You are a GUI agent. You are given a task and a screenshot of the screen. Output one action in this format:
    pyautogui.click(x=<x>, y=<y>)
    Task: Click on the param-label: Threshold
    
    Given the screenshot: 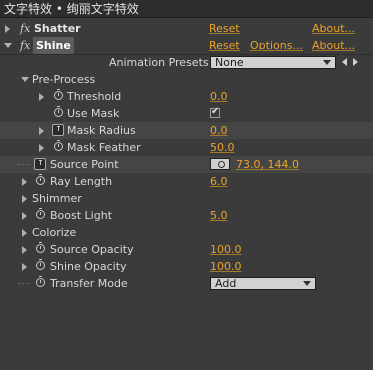 What is the action you would take?
    pyautogui.click(x=94, y=96)
    